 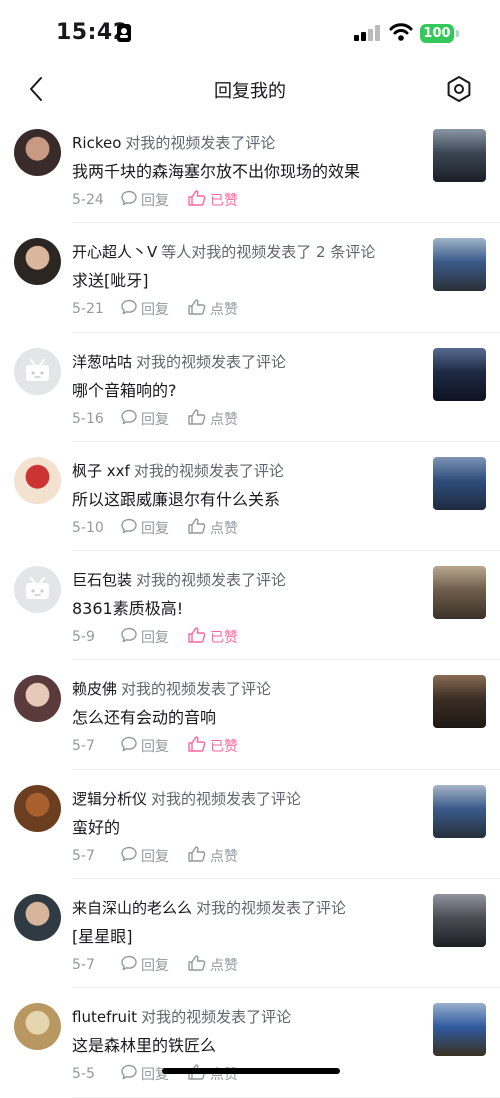 What do you see at coordinates (109, 799) in the screenshot?
I see `username: 逻辑分析仪` at bounding box center [109, 799].